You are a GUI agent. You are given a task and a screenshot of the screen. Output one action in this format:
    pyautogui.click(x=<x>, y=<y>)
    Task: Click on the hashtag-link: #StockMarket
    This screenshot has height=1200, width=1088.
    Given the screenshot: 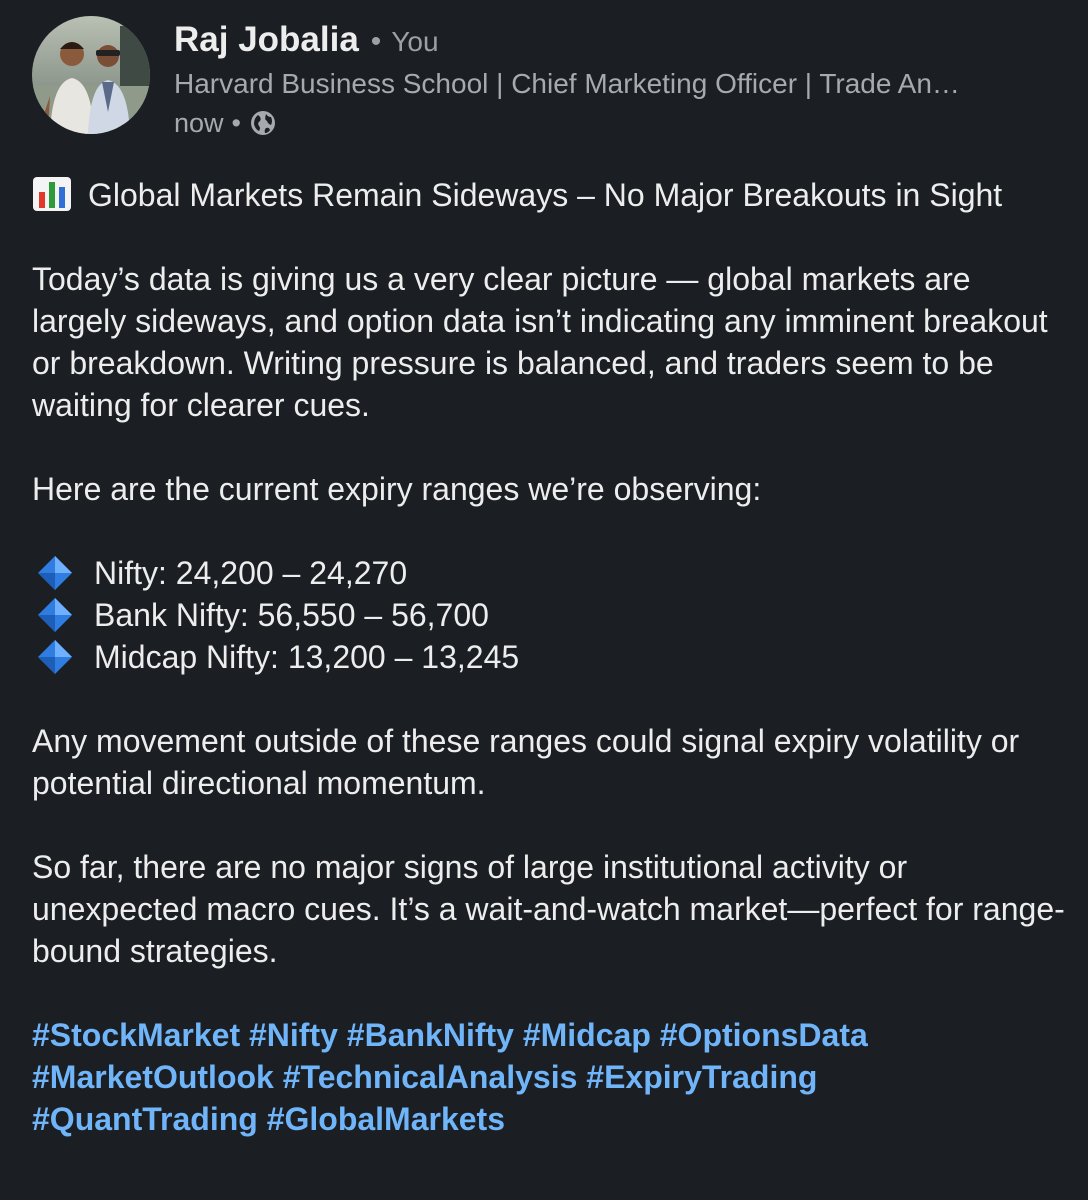 What is the action you would take?
    pyautogui.click(x=136, y=1035)
    